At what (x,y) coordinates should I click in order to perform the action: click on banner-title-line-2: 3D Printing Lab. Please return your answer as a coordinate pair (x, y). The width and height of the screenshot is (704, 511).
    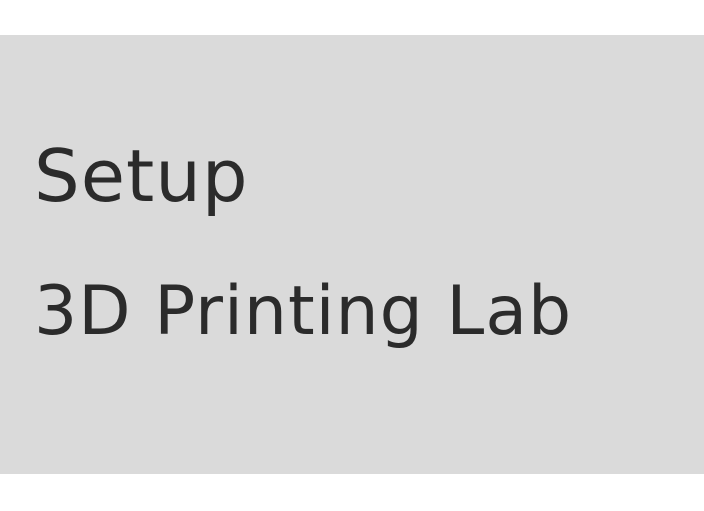
    Looking at the image, I should click on (303, 311).